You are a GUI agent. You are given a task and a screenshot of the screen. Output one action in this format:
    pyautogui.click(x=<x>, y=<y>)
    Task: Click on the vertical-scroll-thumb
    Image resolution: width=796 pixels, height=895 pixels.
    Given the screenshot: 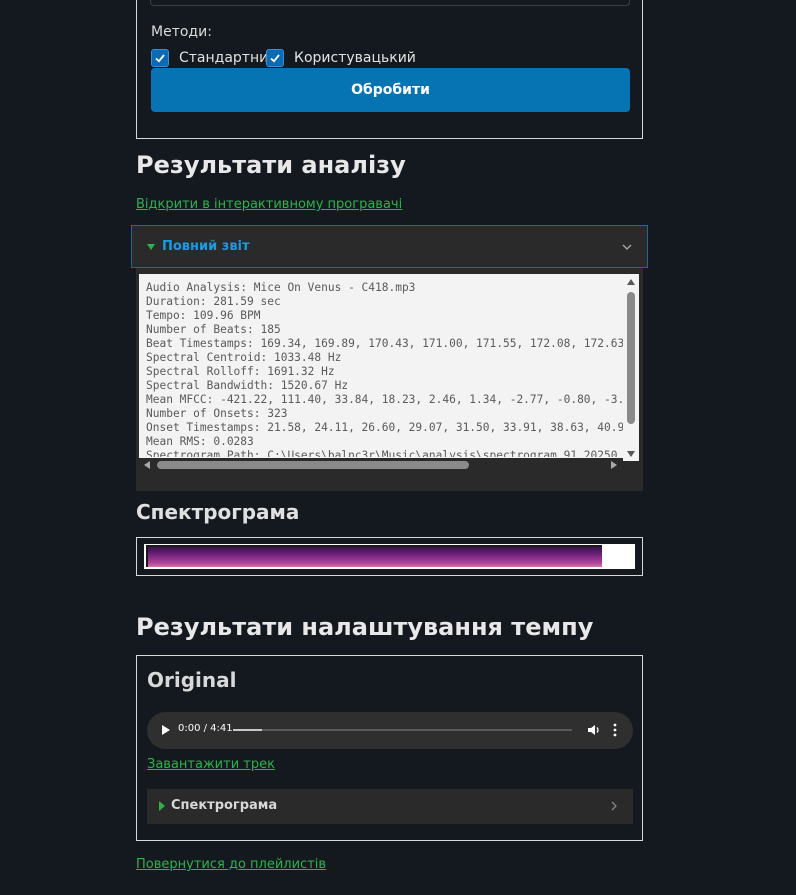 What is the action you would take?
    pyautogui.click(x=631, y=358)
    